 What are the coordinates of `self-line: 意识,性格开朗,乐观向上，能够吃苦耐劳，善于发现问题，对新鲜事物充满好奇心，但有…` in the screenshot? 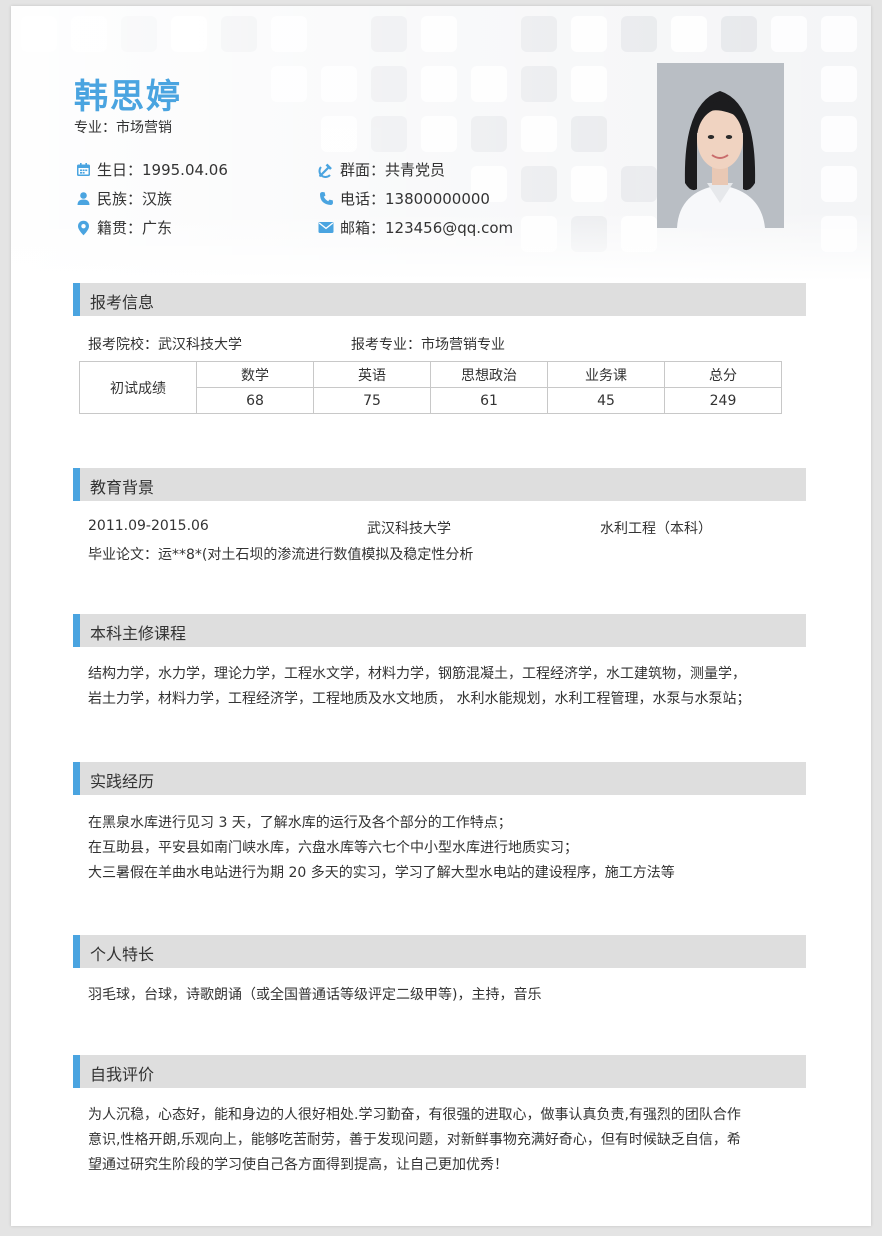 It's located at (414, 1140).